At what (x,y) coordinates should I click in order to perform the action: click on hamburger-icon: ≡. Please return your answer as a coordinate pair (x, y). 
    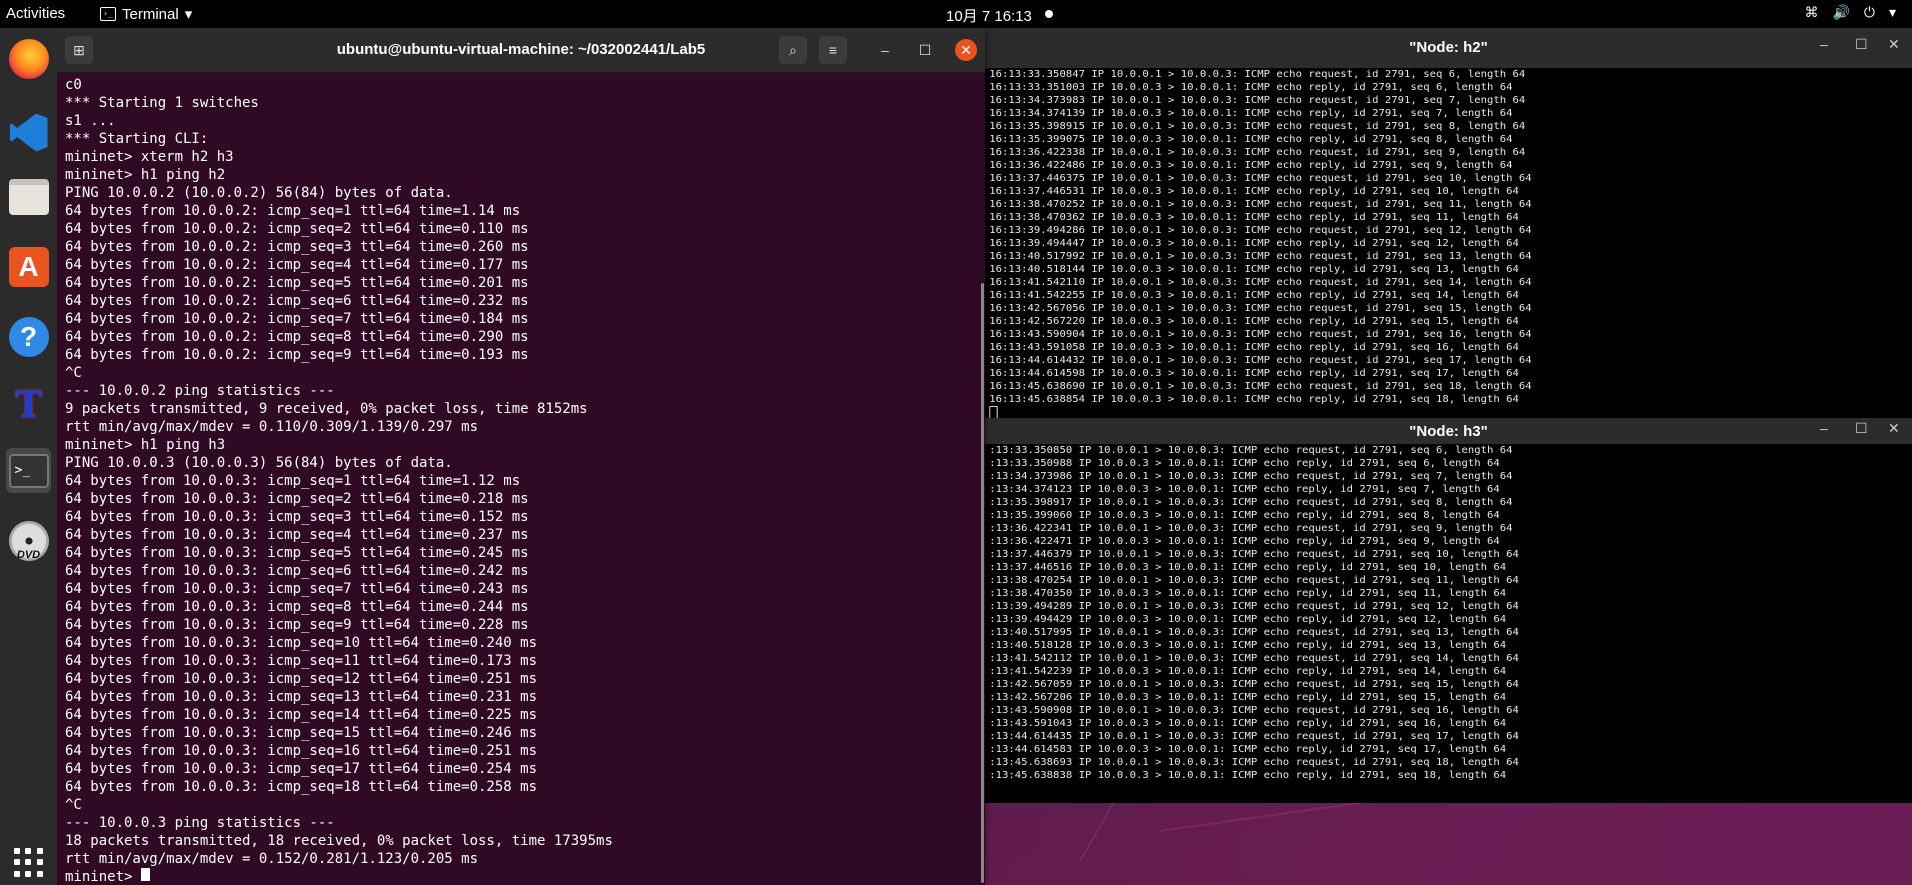
    Looking at the image, I should click on (833, 50).